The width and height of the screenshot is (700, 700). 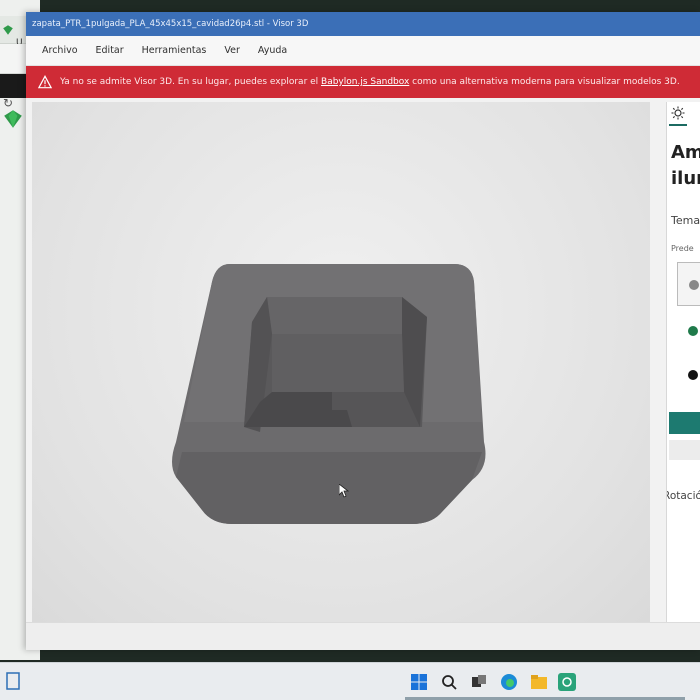 What do you see at coordinates (45, 82) in the screenshot?
I see `warning-icon` at bounding box center [45, 82].